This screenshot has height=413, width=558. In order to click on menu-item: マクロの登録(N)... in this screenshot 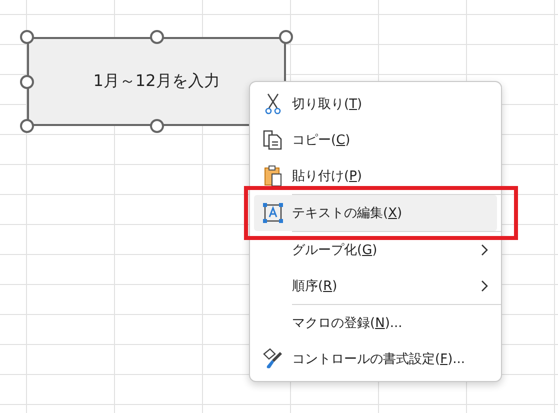, I will do `click(375, 323)`.